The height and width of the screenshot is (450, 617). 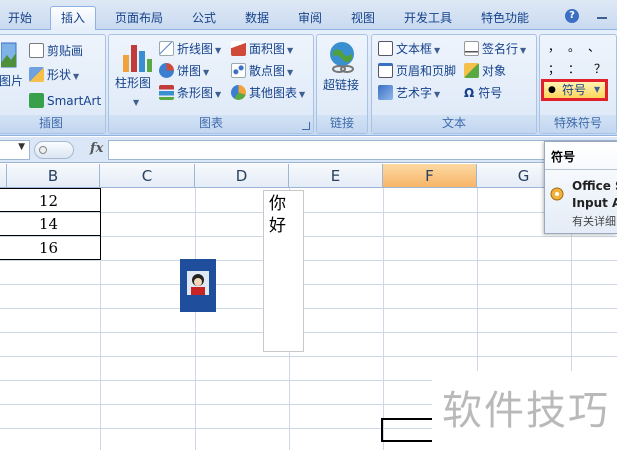 What do you see at coordinates (572, 16) in the screenshot?
I see `help-icon: ?` at bounding box center [572, 16].